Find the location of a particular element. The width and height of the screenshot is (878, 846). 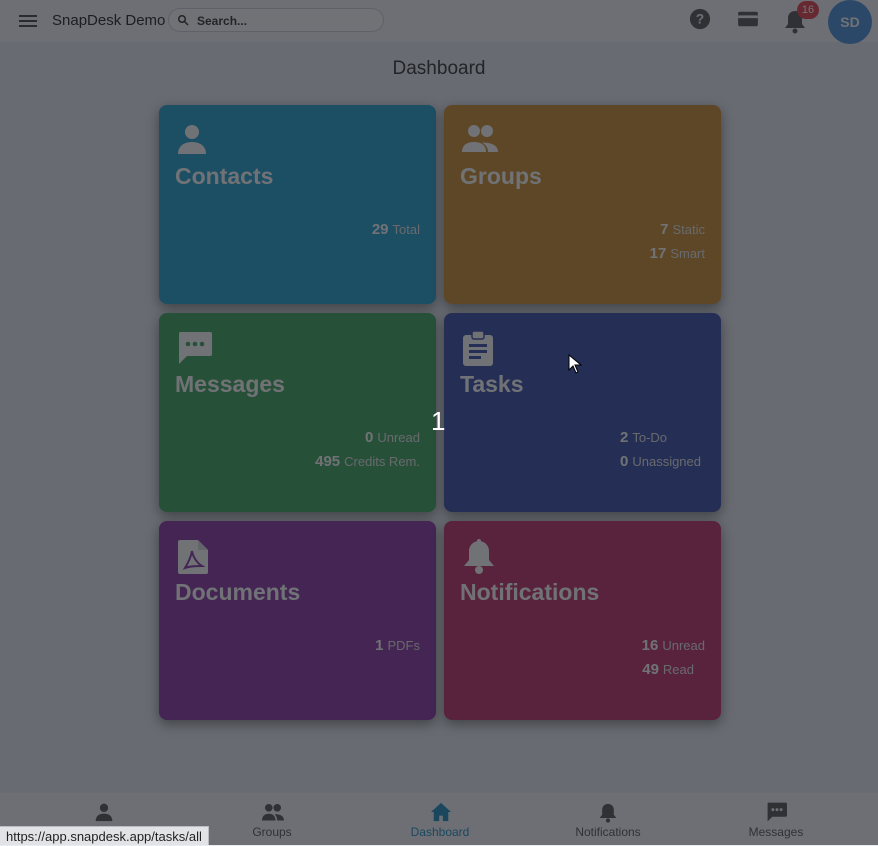

home-icon is located at coordinates (441, 812).